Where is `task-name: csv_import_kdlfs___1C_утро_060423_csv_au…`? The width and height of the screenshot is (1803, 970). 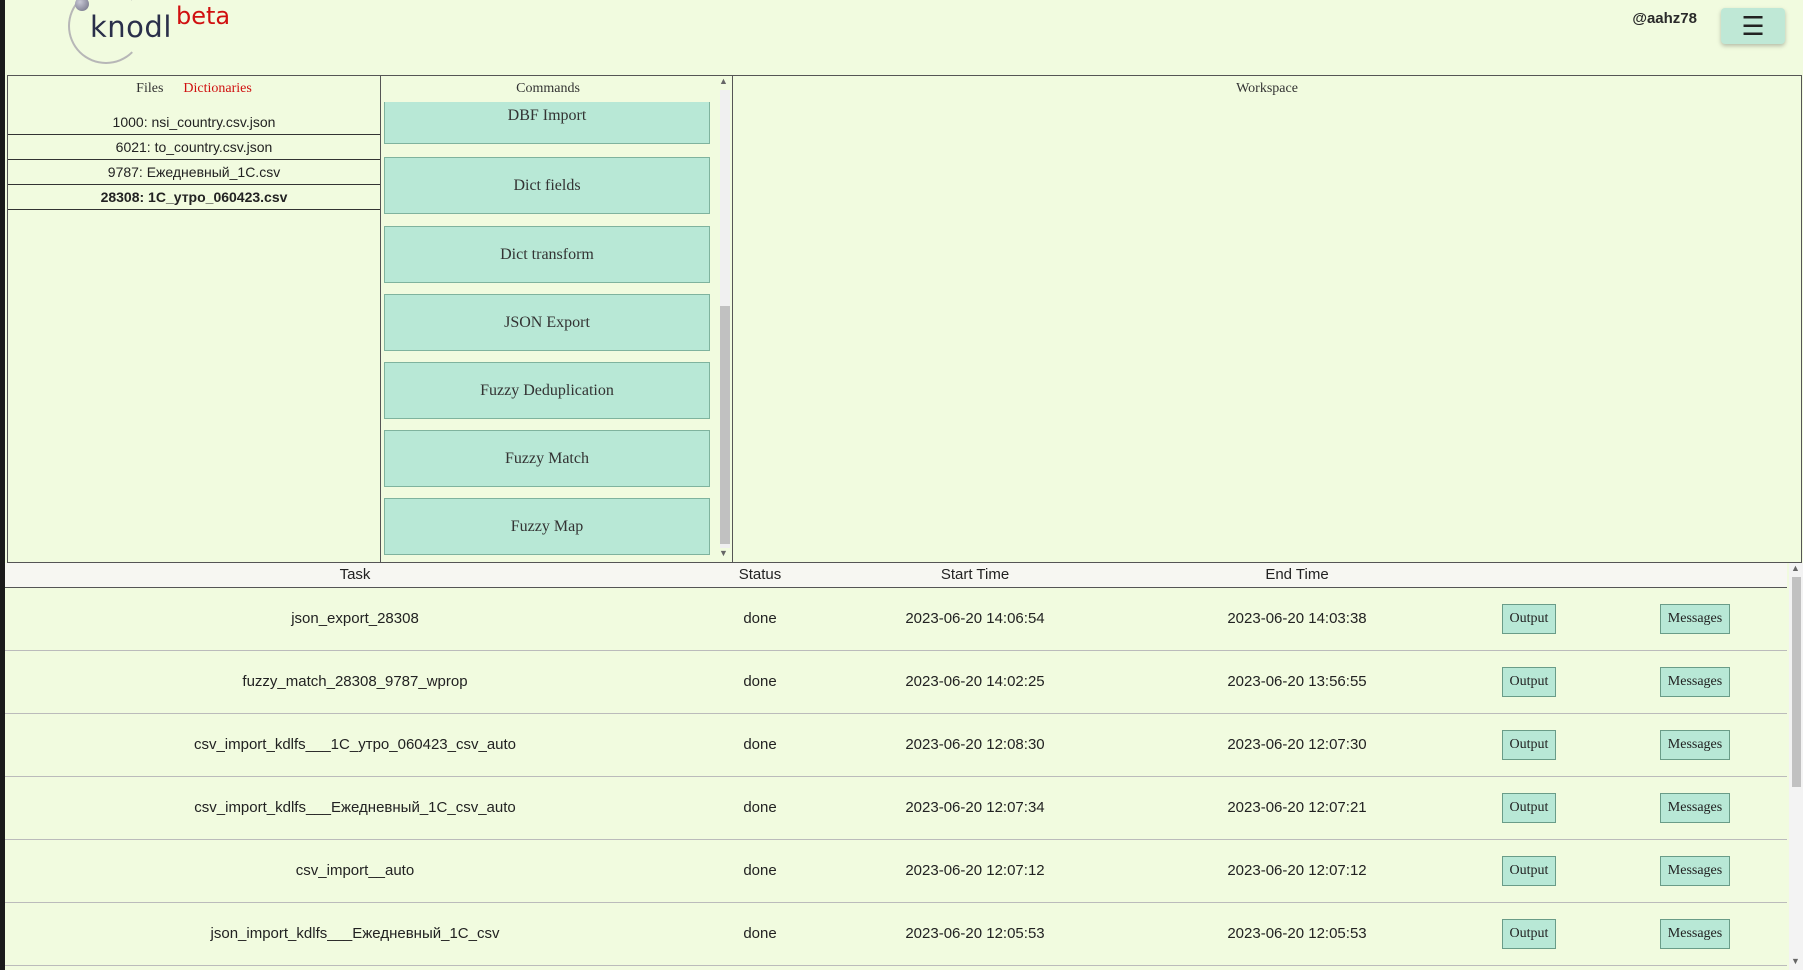 task-name: csv_import_kdlfs___1C_утро_060423_csv_au… is located at coordinates (355, 744).